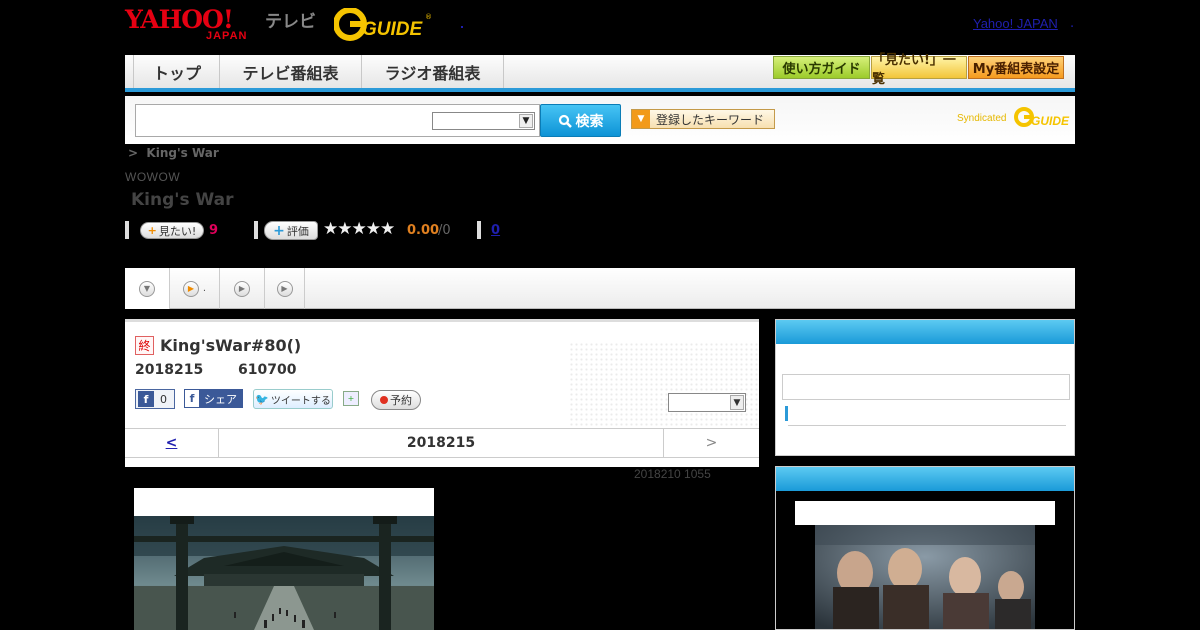 This screenshot has height=630, width=1200. What do you see at coordinates (641, 119) in the screenshot?
I see `dropdown-triangle-icon: ▼` at bounding box center [641, 119].